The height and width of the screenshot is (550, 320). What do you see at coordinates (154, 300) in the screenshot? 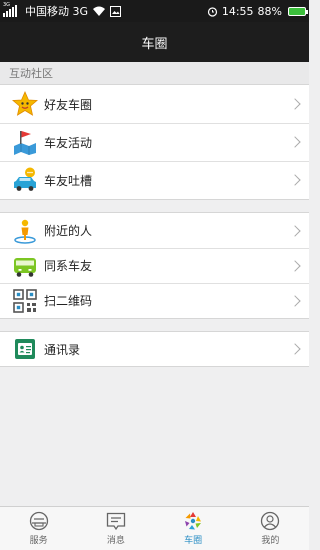
I see `menu-item-scan-qr: 扫二维码` at bounding box center [154, 300].